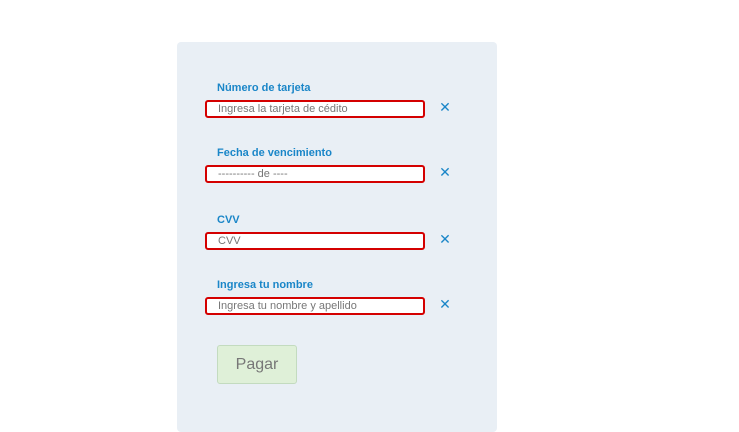  I want to click on card-number-clear-icon: ✕, so click(445, 107).